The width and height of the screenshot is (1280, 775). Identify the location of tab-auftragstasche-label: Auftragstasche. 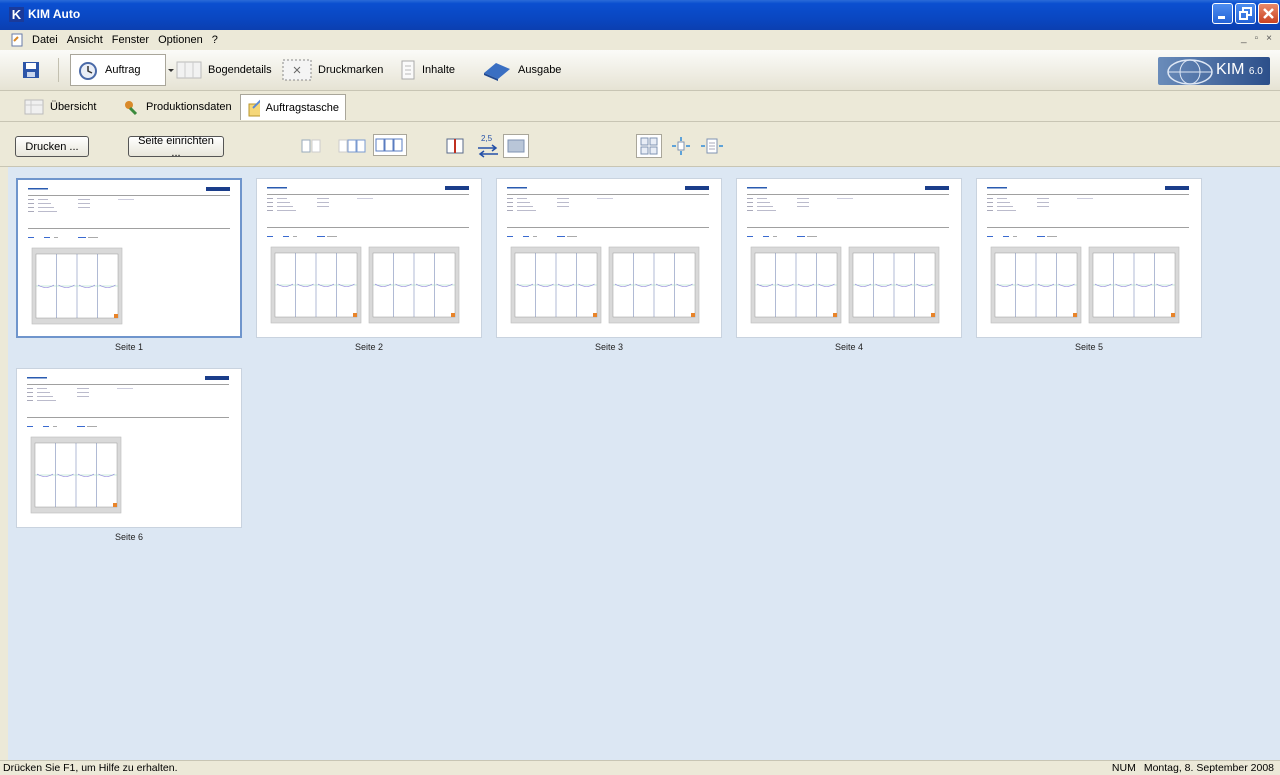
(302, 107).